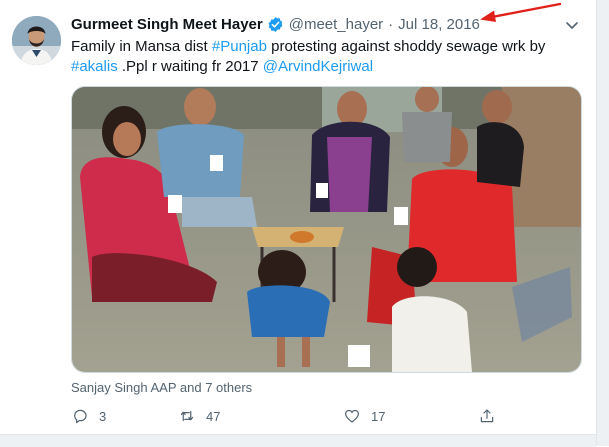 Image resolution: width=609 pixels, height=447 pixels. I want to click on author-name: Gurmeet Singh Meet Hayer, so click(167, 24).